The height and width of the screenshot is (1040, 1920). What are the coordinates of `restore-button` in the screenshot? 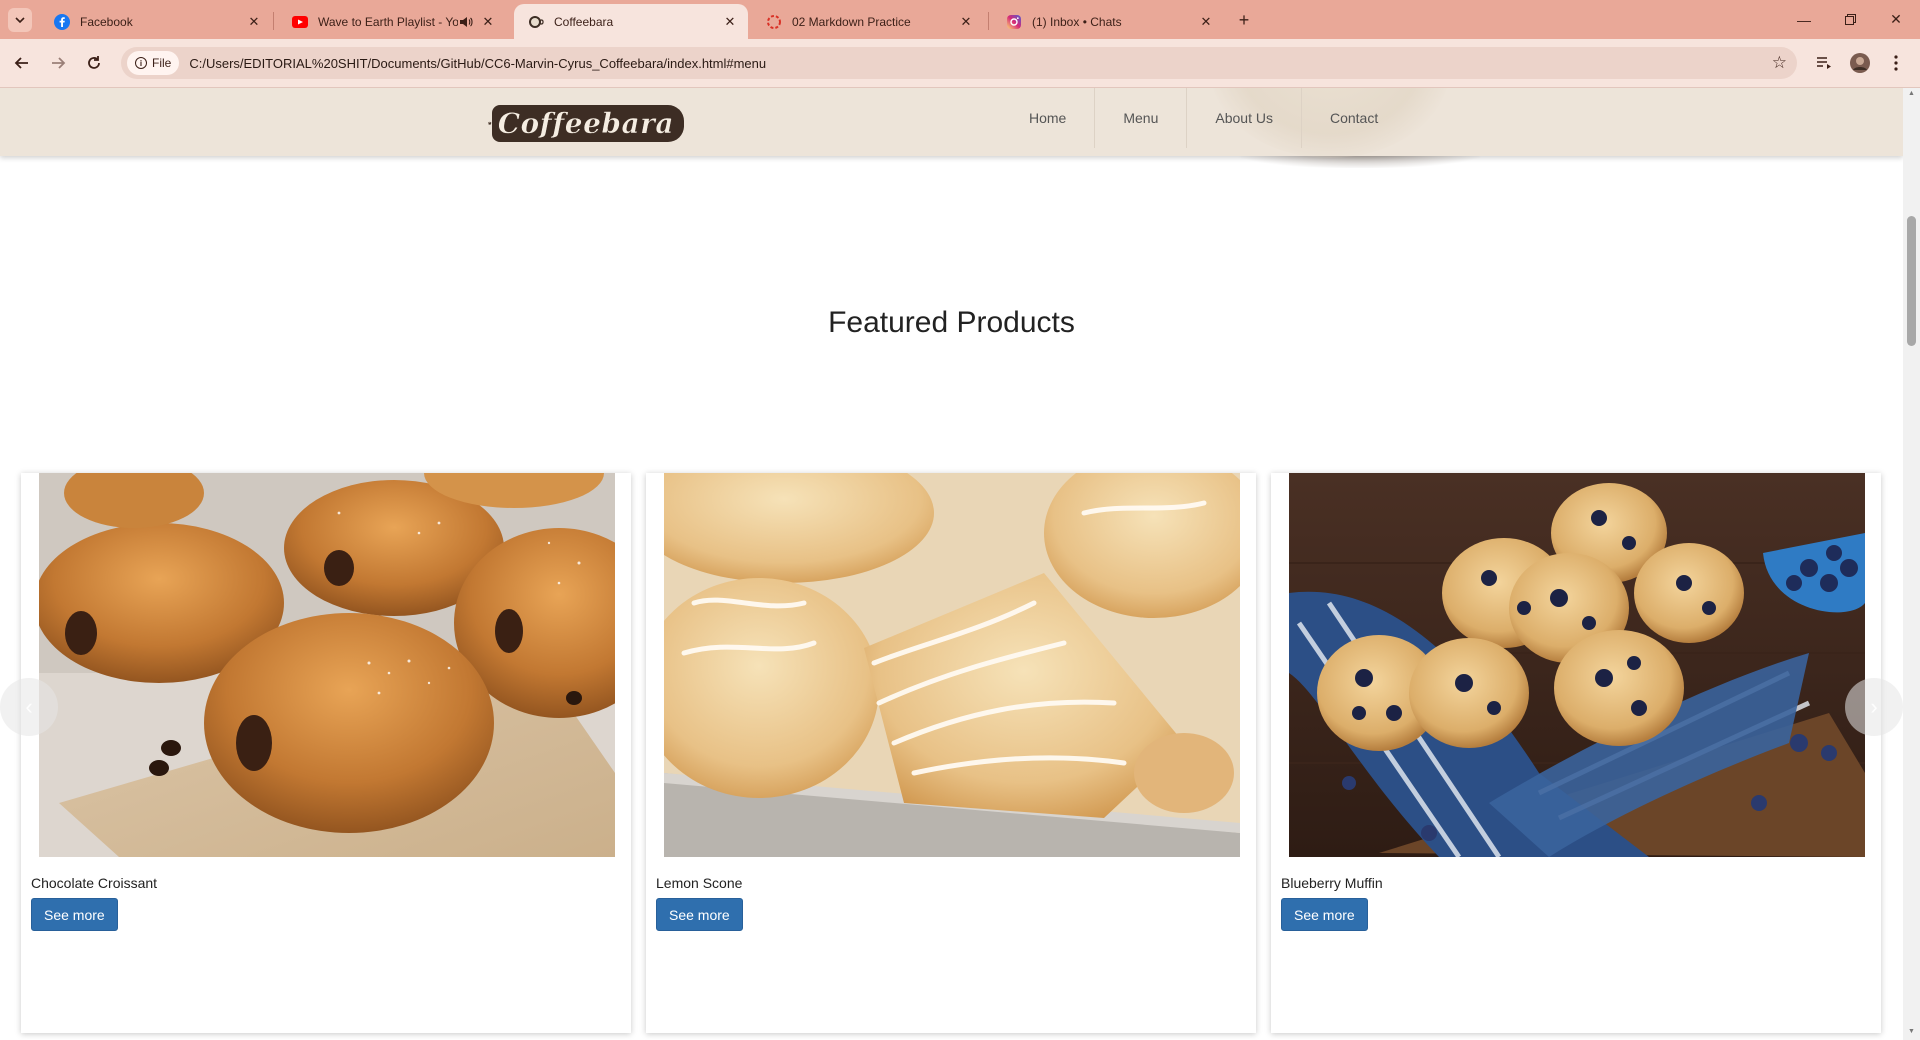 It's located at (1850, 19).